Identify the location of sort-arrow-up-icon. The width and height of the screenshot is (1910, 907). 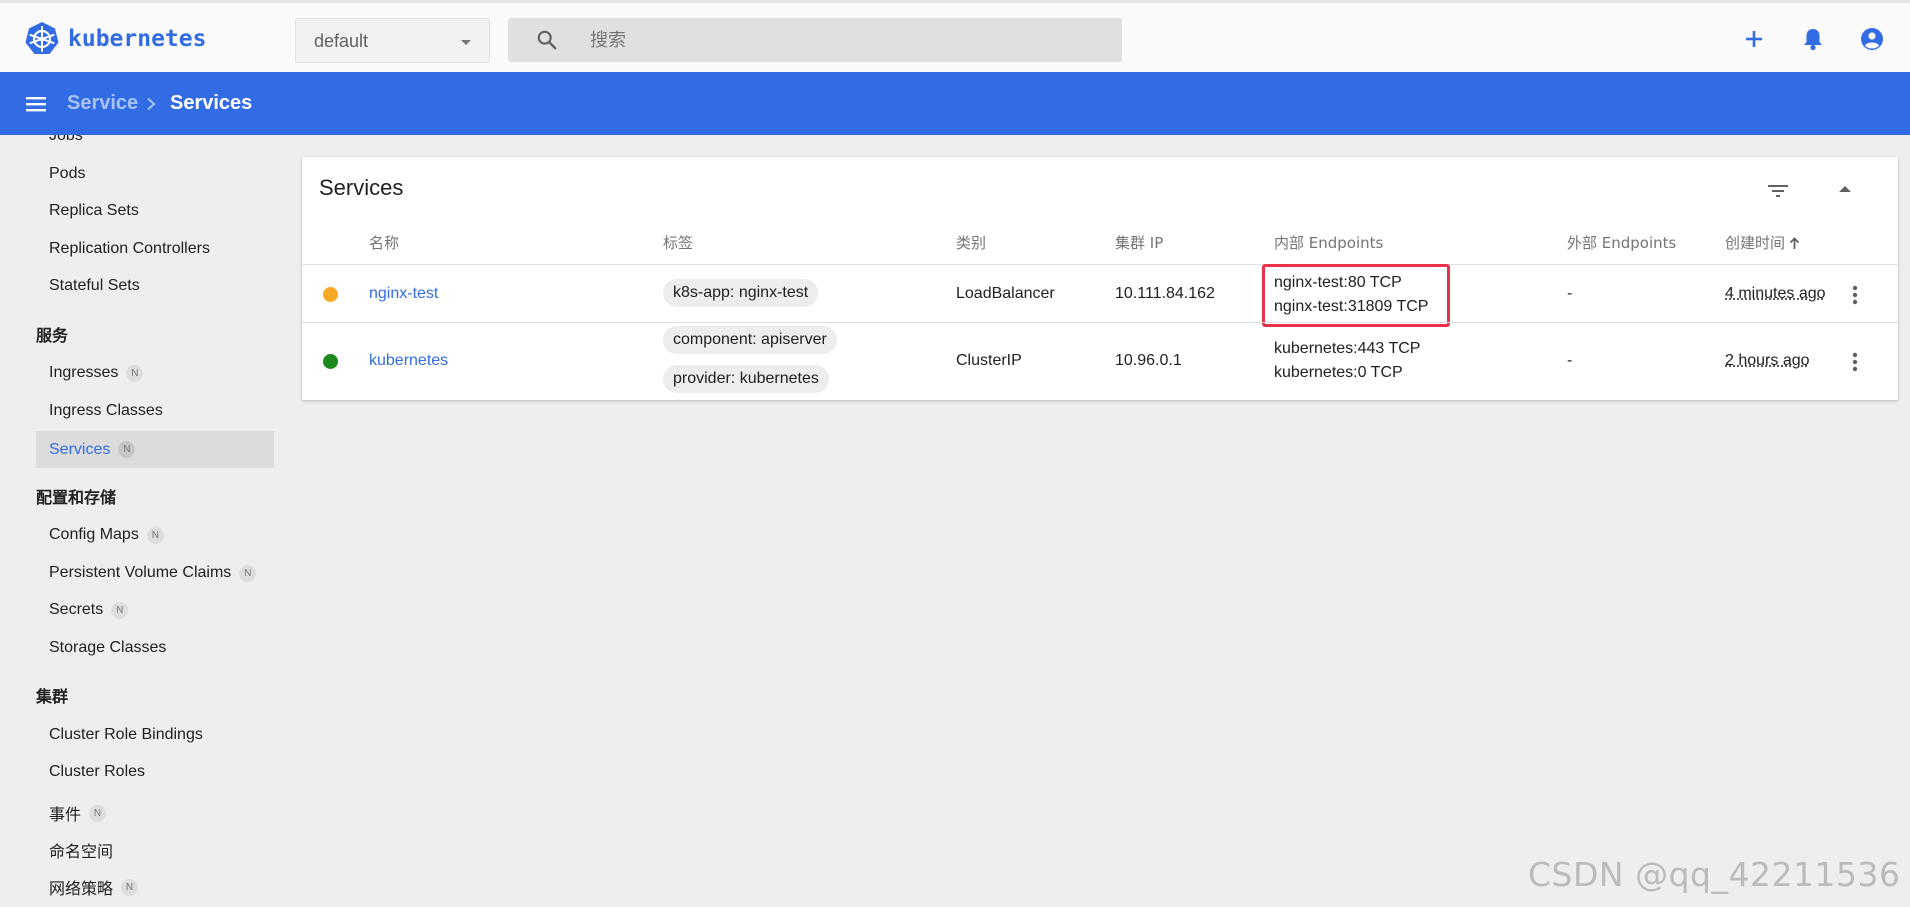
(1794, 243).